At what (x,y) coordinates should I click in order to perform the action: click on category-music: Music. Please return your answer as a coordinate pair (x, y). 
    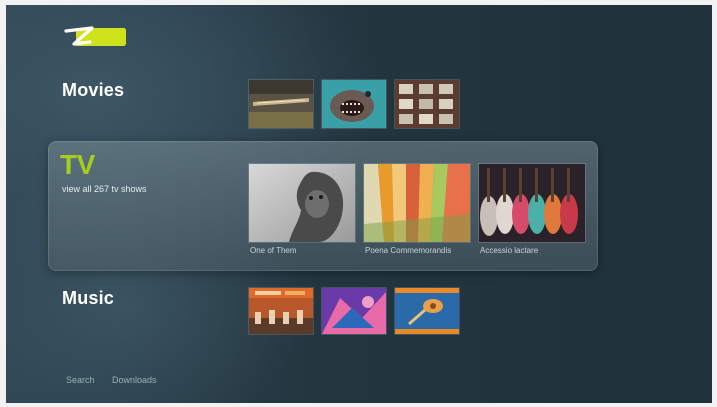
    Looking at the image, I should click on (88, 298).